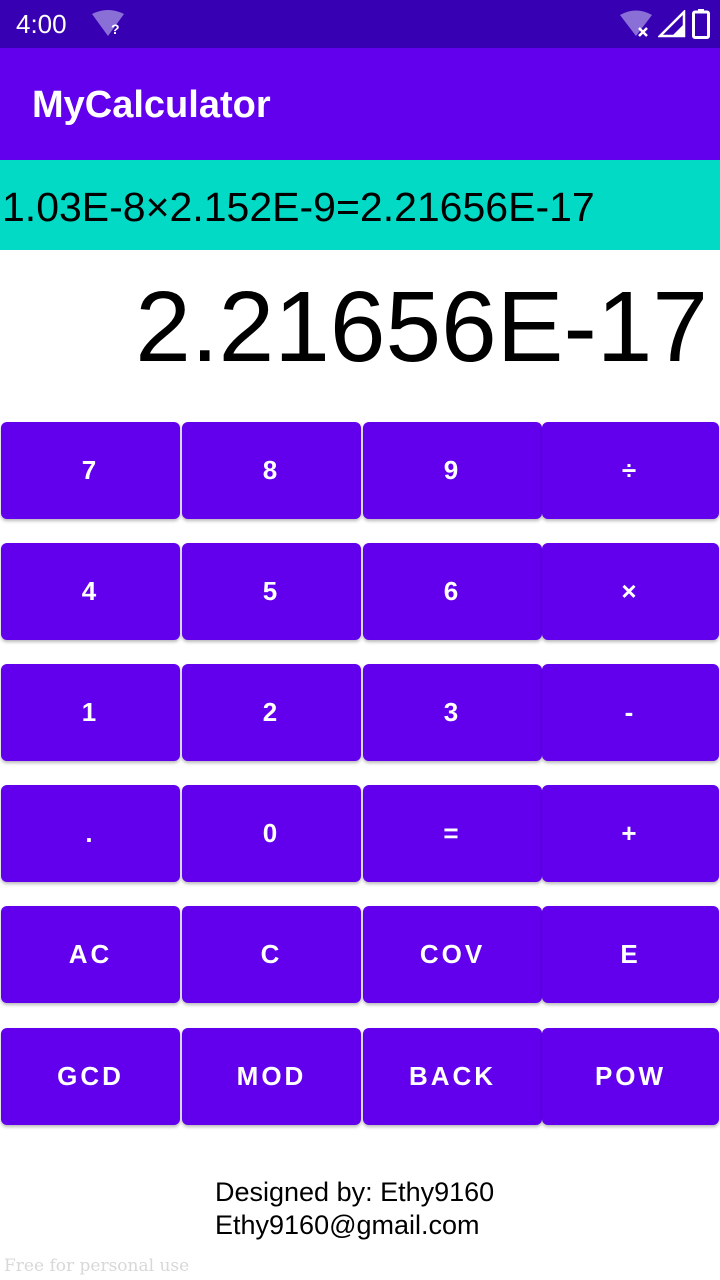  I want to click on key-cov: COV, so click(452, 954).